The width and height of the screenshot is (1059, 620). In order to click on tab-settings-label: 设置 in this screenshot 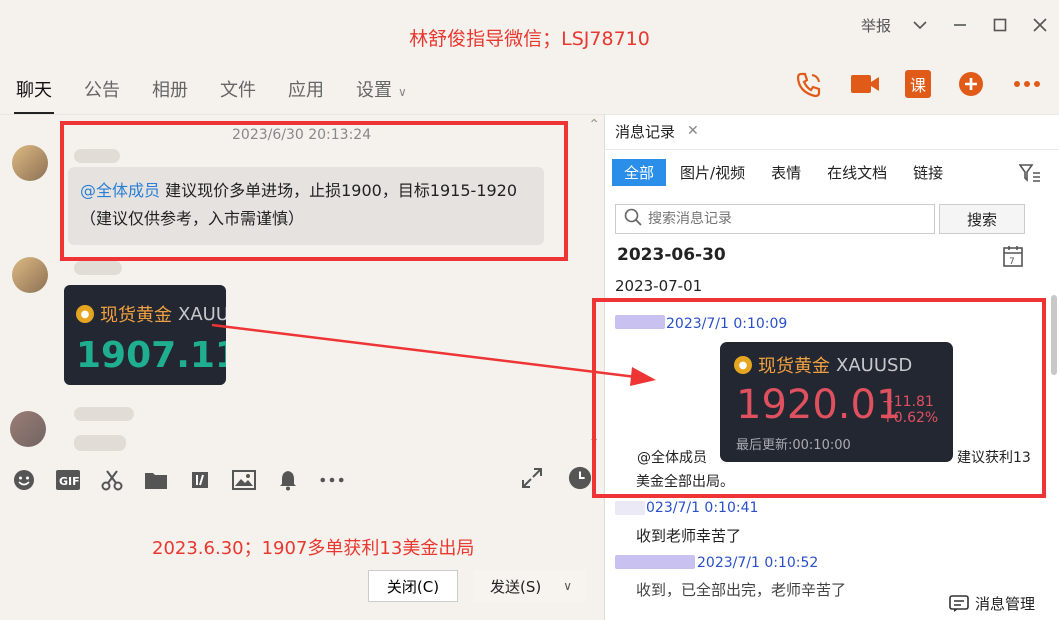, I will do `click(374, 90)`.